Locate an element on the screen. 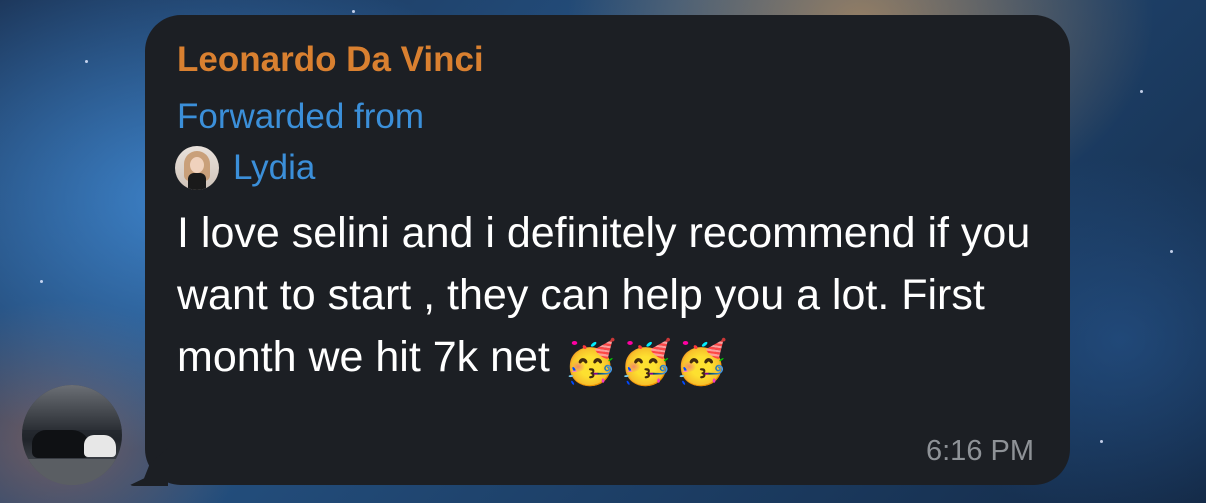 The image size is (1206, 503). forwarded-label: Forwarded from is located at coordinates (301, 116).